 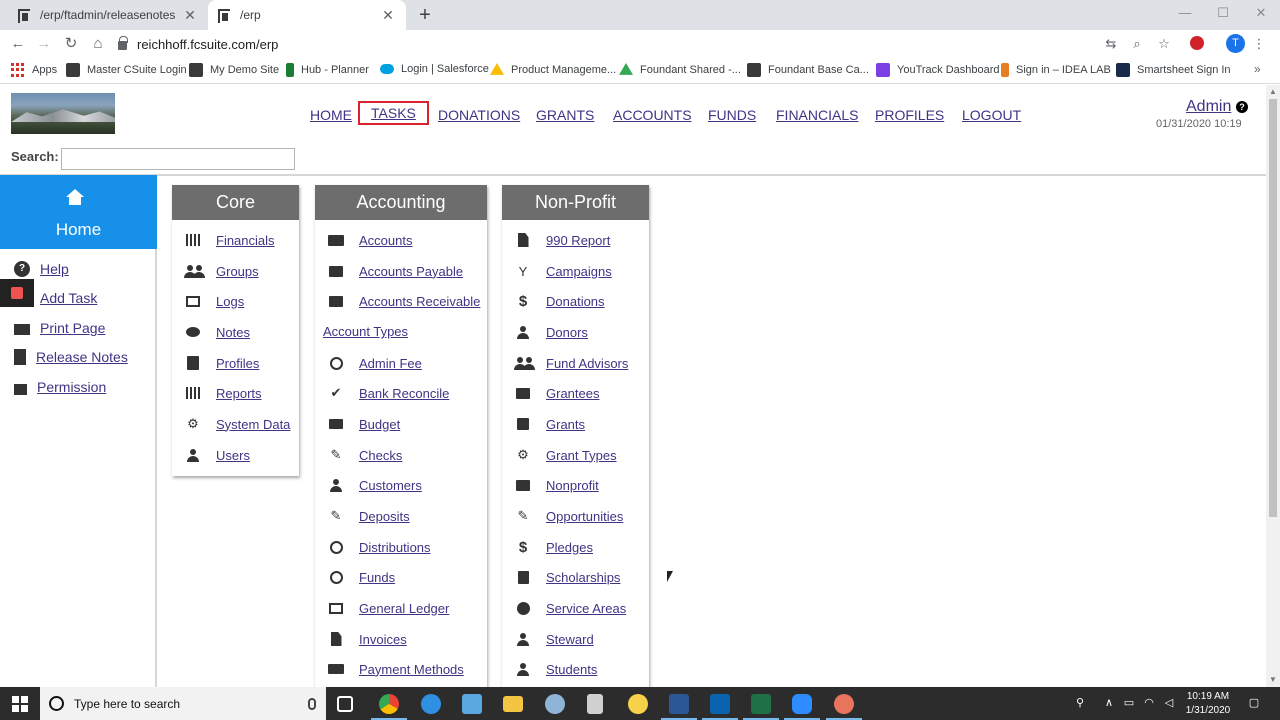 I want to click on list-item: $ Donations, so click(x=559, y=301).